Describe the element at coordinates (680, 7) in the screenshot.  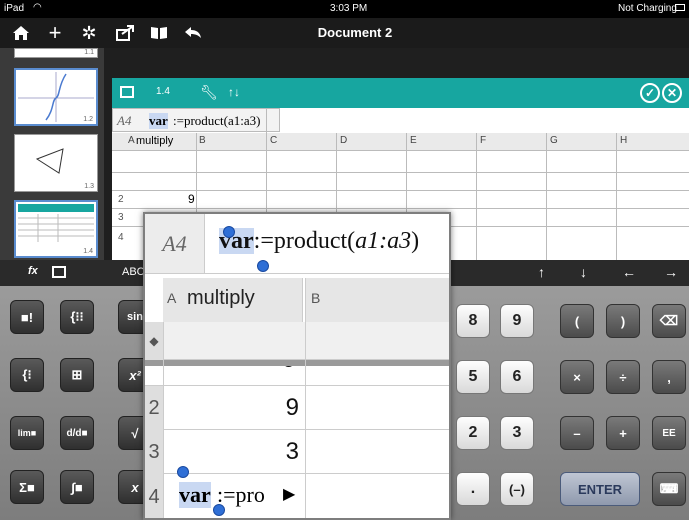
I see `battery-icon` at that location.